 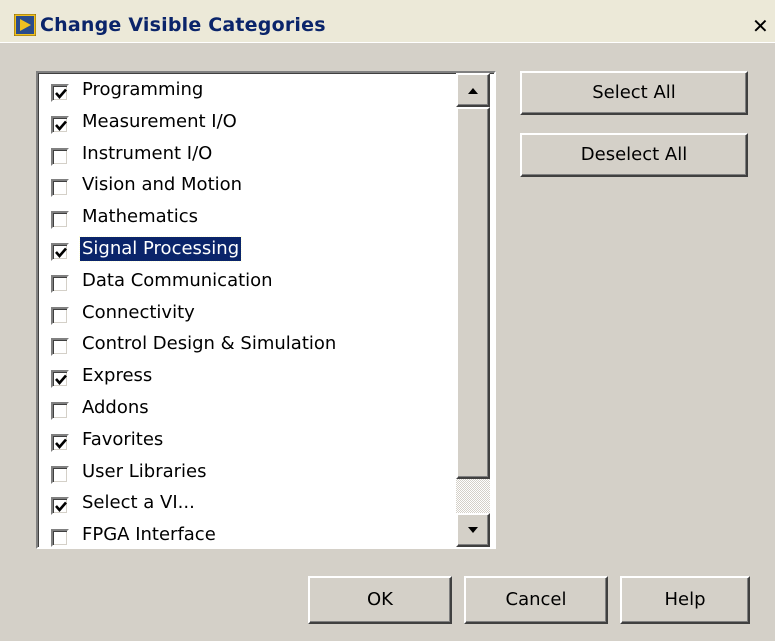 What do you see at coordinates (246, 250) in the screenshot?
I see `list-item: Signal Processing` at bounding box center [246, 250].